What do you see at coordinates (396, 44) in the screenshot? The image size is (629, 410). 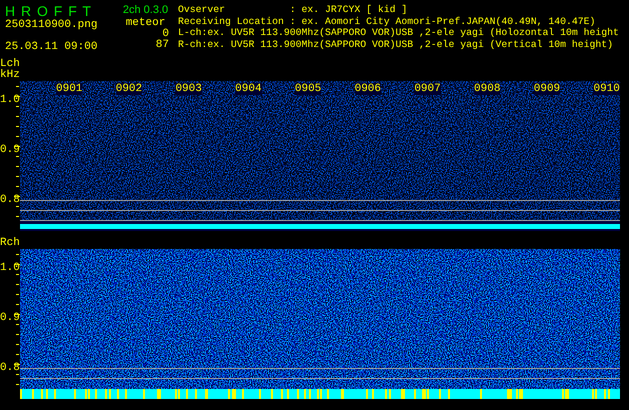 I see `info-line: R-ch:ex. UV5R 113.900Mhz(SAPPORO VOR)USB ,2-ele yagi (Vertical 10m height)` at bounding box center [396, 44].